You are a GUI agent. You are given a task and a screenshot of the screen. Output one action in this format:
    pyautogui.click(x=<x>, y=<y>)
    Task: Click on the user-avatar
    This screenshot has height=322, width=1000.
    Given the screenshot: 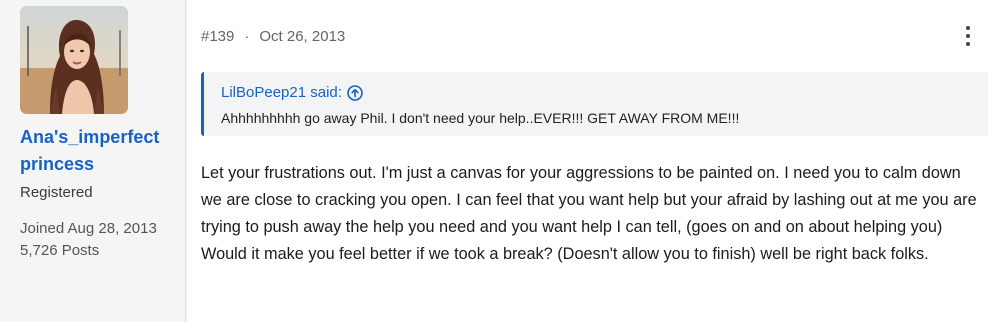 What is the action you would take?
    pyautogui.click(x=74, y=60)
    